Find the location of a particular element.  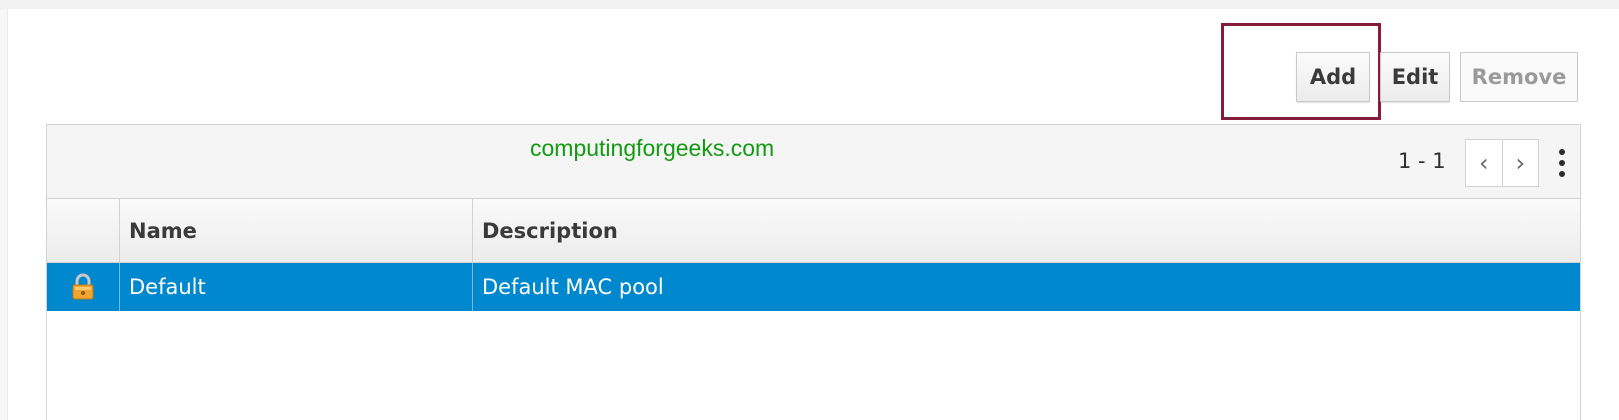

table-header-row: Name Description is located at coordinates (813, 231).